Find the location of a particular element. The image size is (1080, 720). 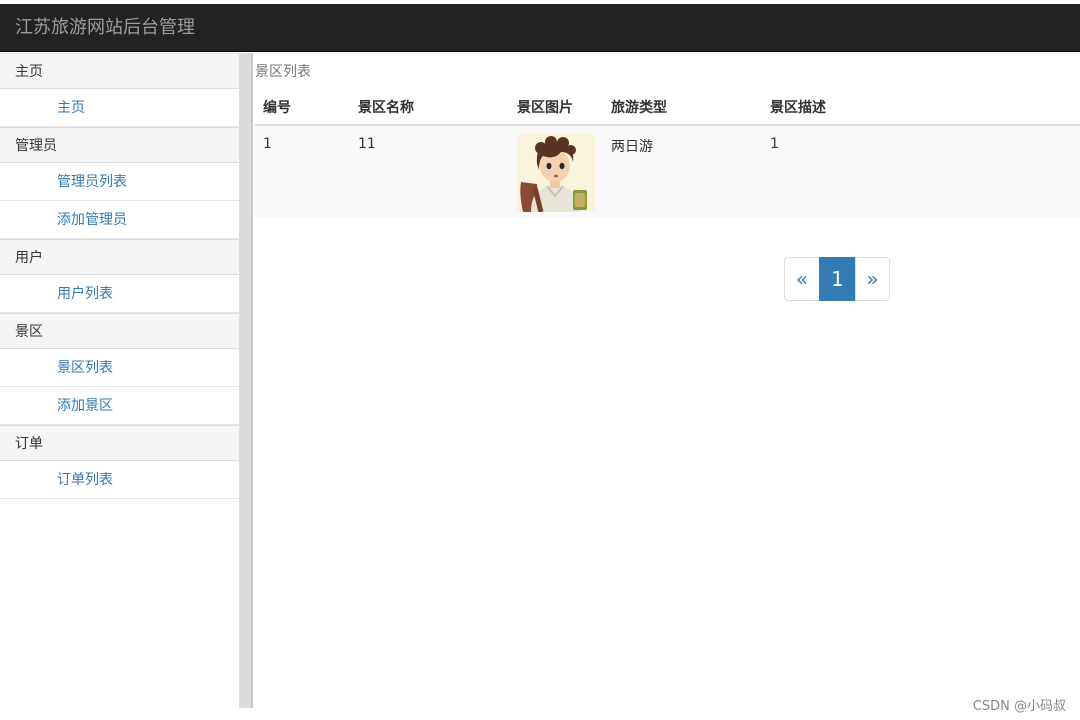

column-header-id: 编号 is located at coordinates (302, 107).